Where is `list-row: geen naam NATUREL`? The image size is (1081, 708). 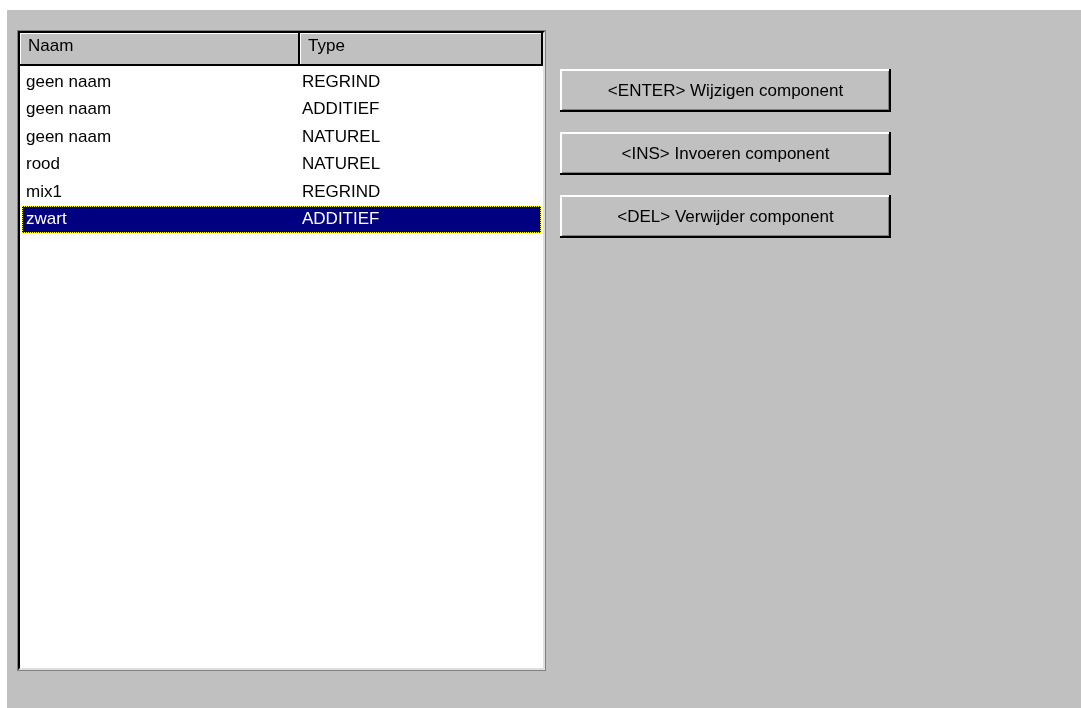
list-row: geen naam NATUREL is located at coordinates (281, 137).